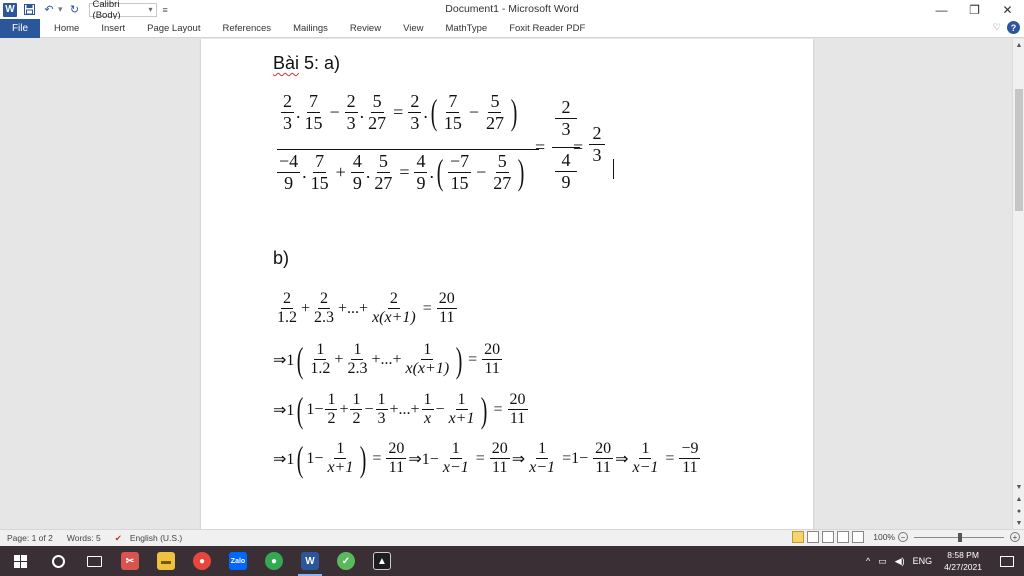 This screenshot has width=1024, height=576. I want to click on tab-mailings: Mailings, so click(310, 28).